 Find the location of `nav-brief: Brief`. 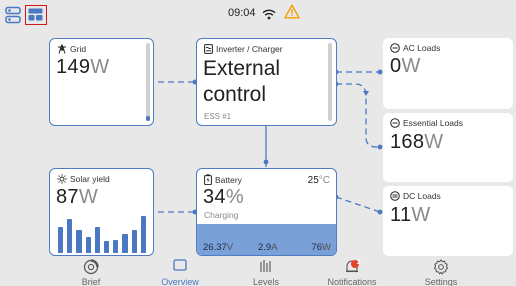

nav-brief: Brief is located at coordinates (91, 272).